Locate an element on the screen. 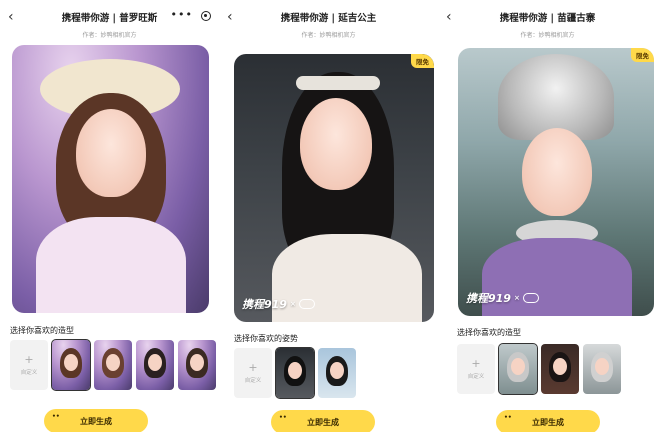 Image resolution: width=657 pixels, height=432 pixels. section-label: 选择你喜欢的姿势 is located at coordinates (266, 338).